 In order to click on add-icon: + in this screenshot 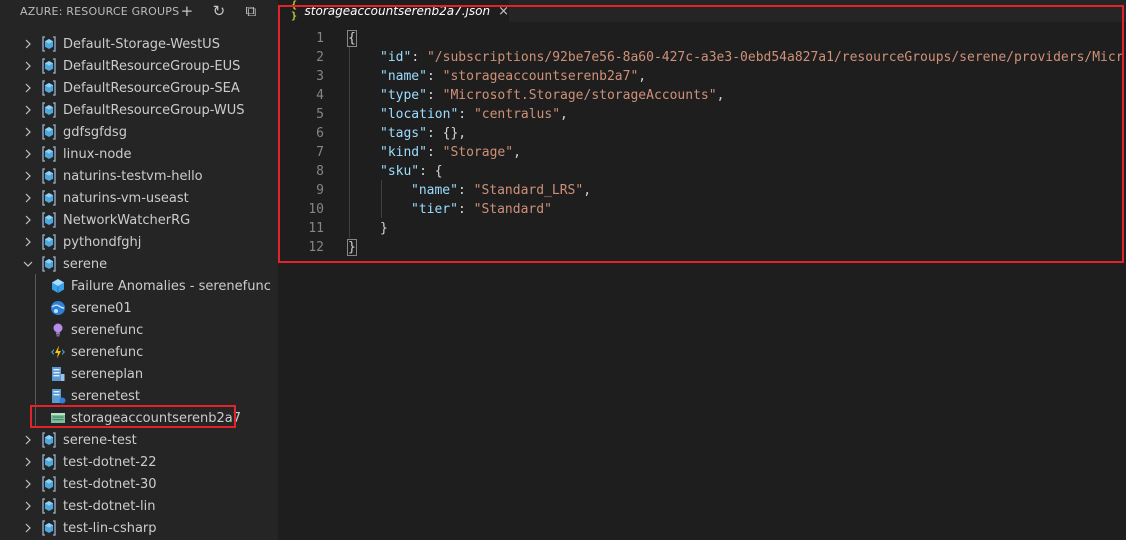, I will do `click(187, 11)`.